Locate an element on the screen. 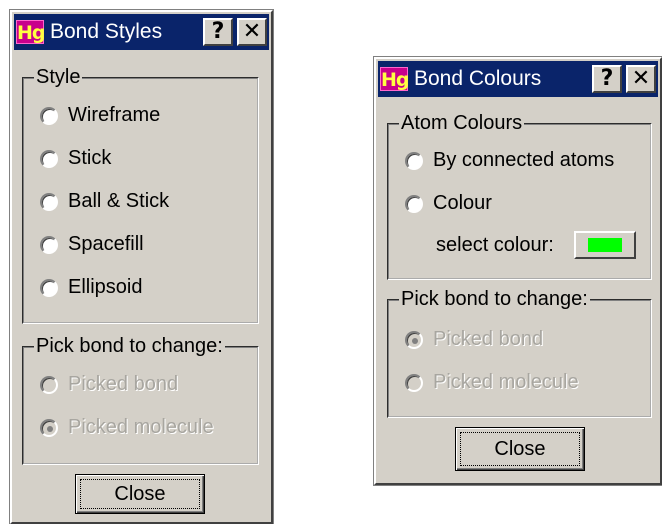 The height and width of the screenshot is (524, 662). radio-stick: Stick is located at coordinates (75, 158).